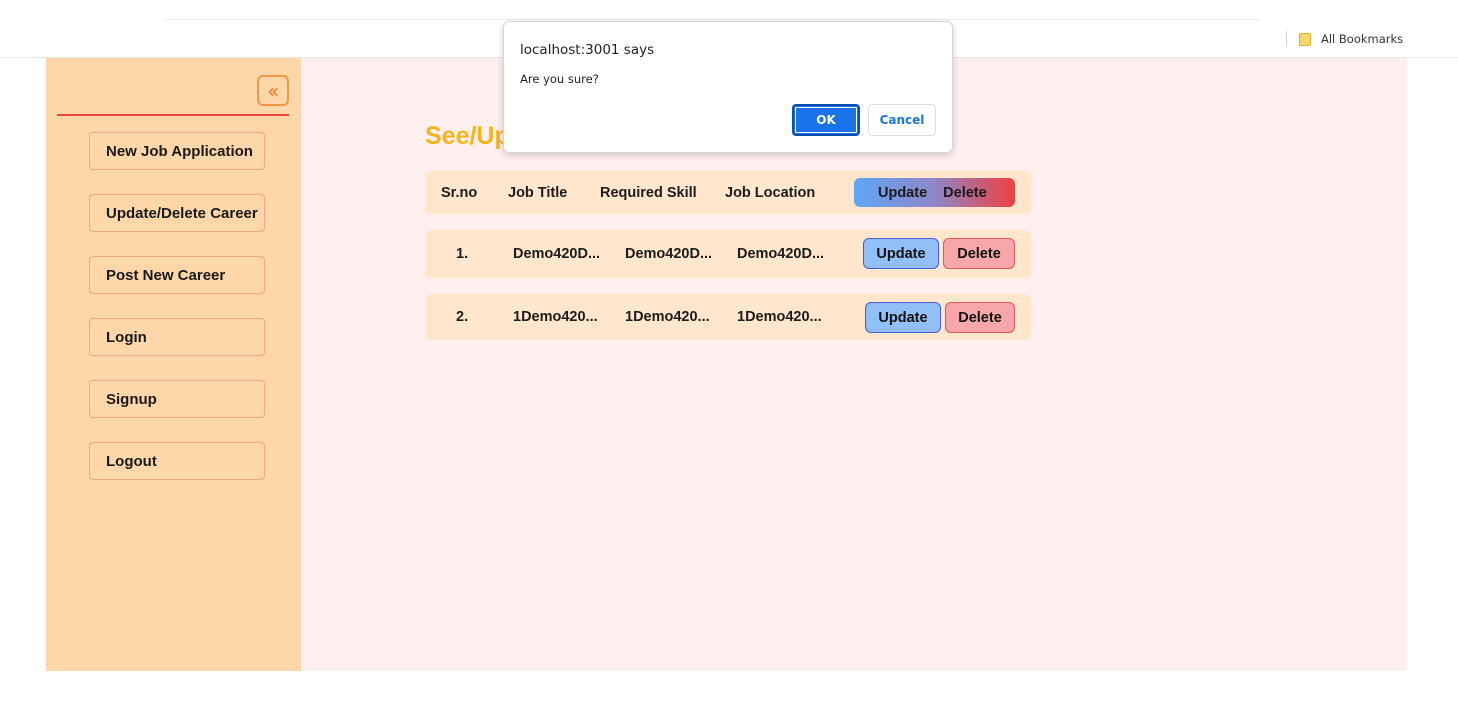 The width and height of the screenshot is (1458, 706). I want to click on collapse-sidebar-button: «, so click(273, 90).